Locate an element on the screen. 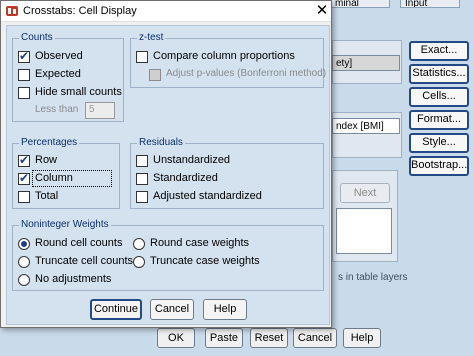 The height and width of the screenshot is (356, 474). paste-button: Paste is located at coordinates (224, 338).